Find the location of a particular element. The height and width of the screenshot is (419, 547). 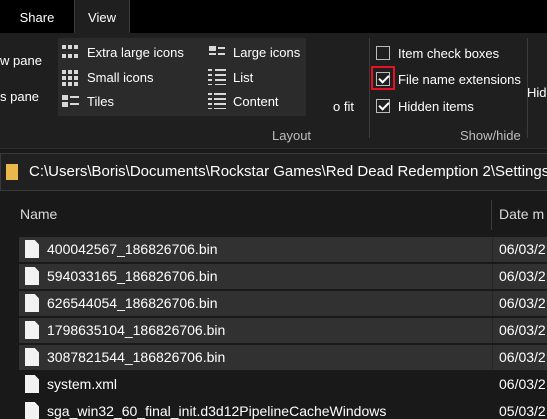

checkbox-label: File name extensions is located at coordinates (459, 79).